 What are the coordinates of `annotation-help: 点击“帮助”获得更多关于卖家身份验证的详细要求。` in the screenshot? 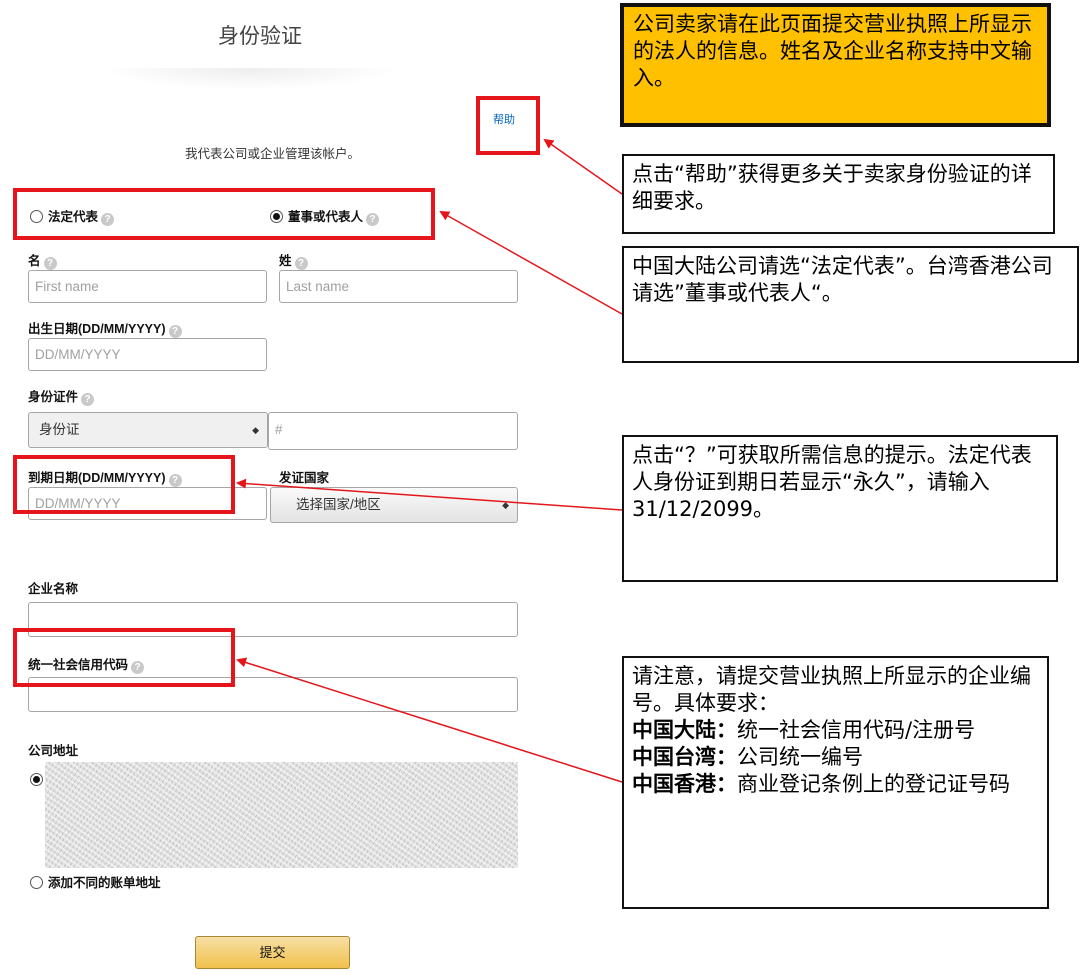 It's located at (838, 194).